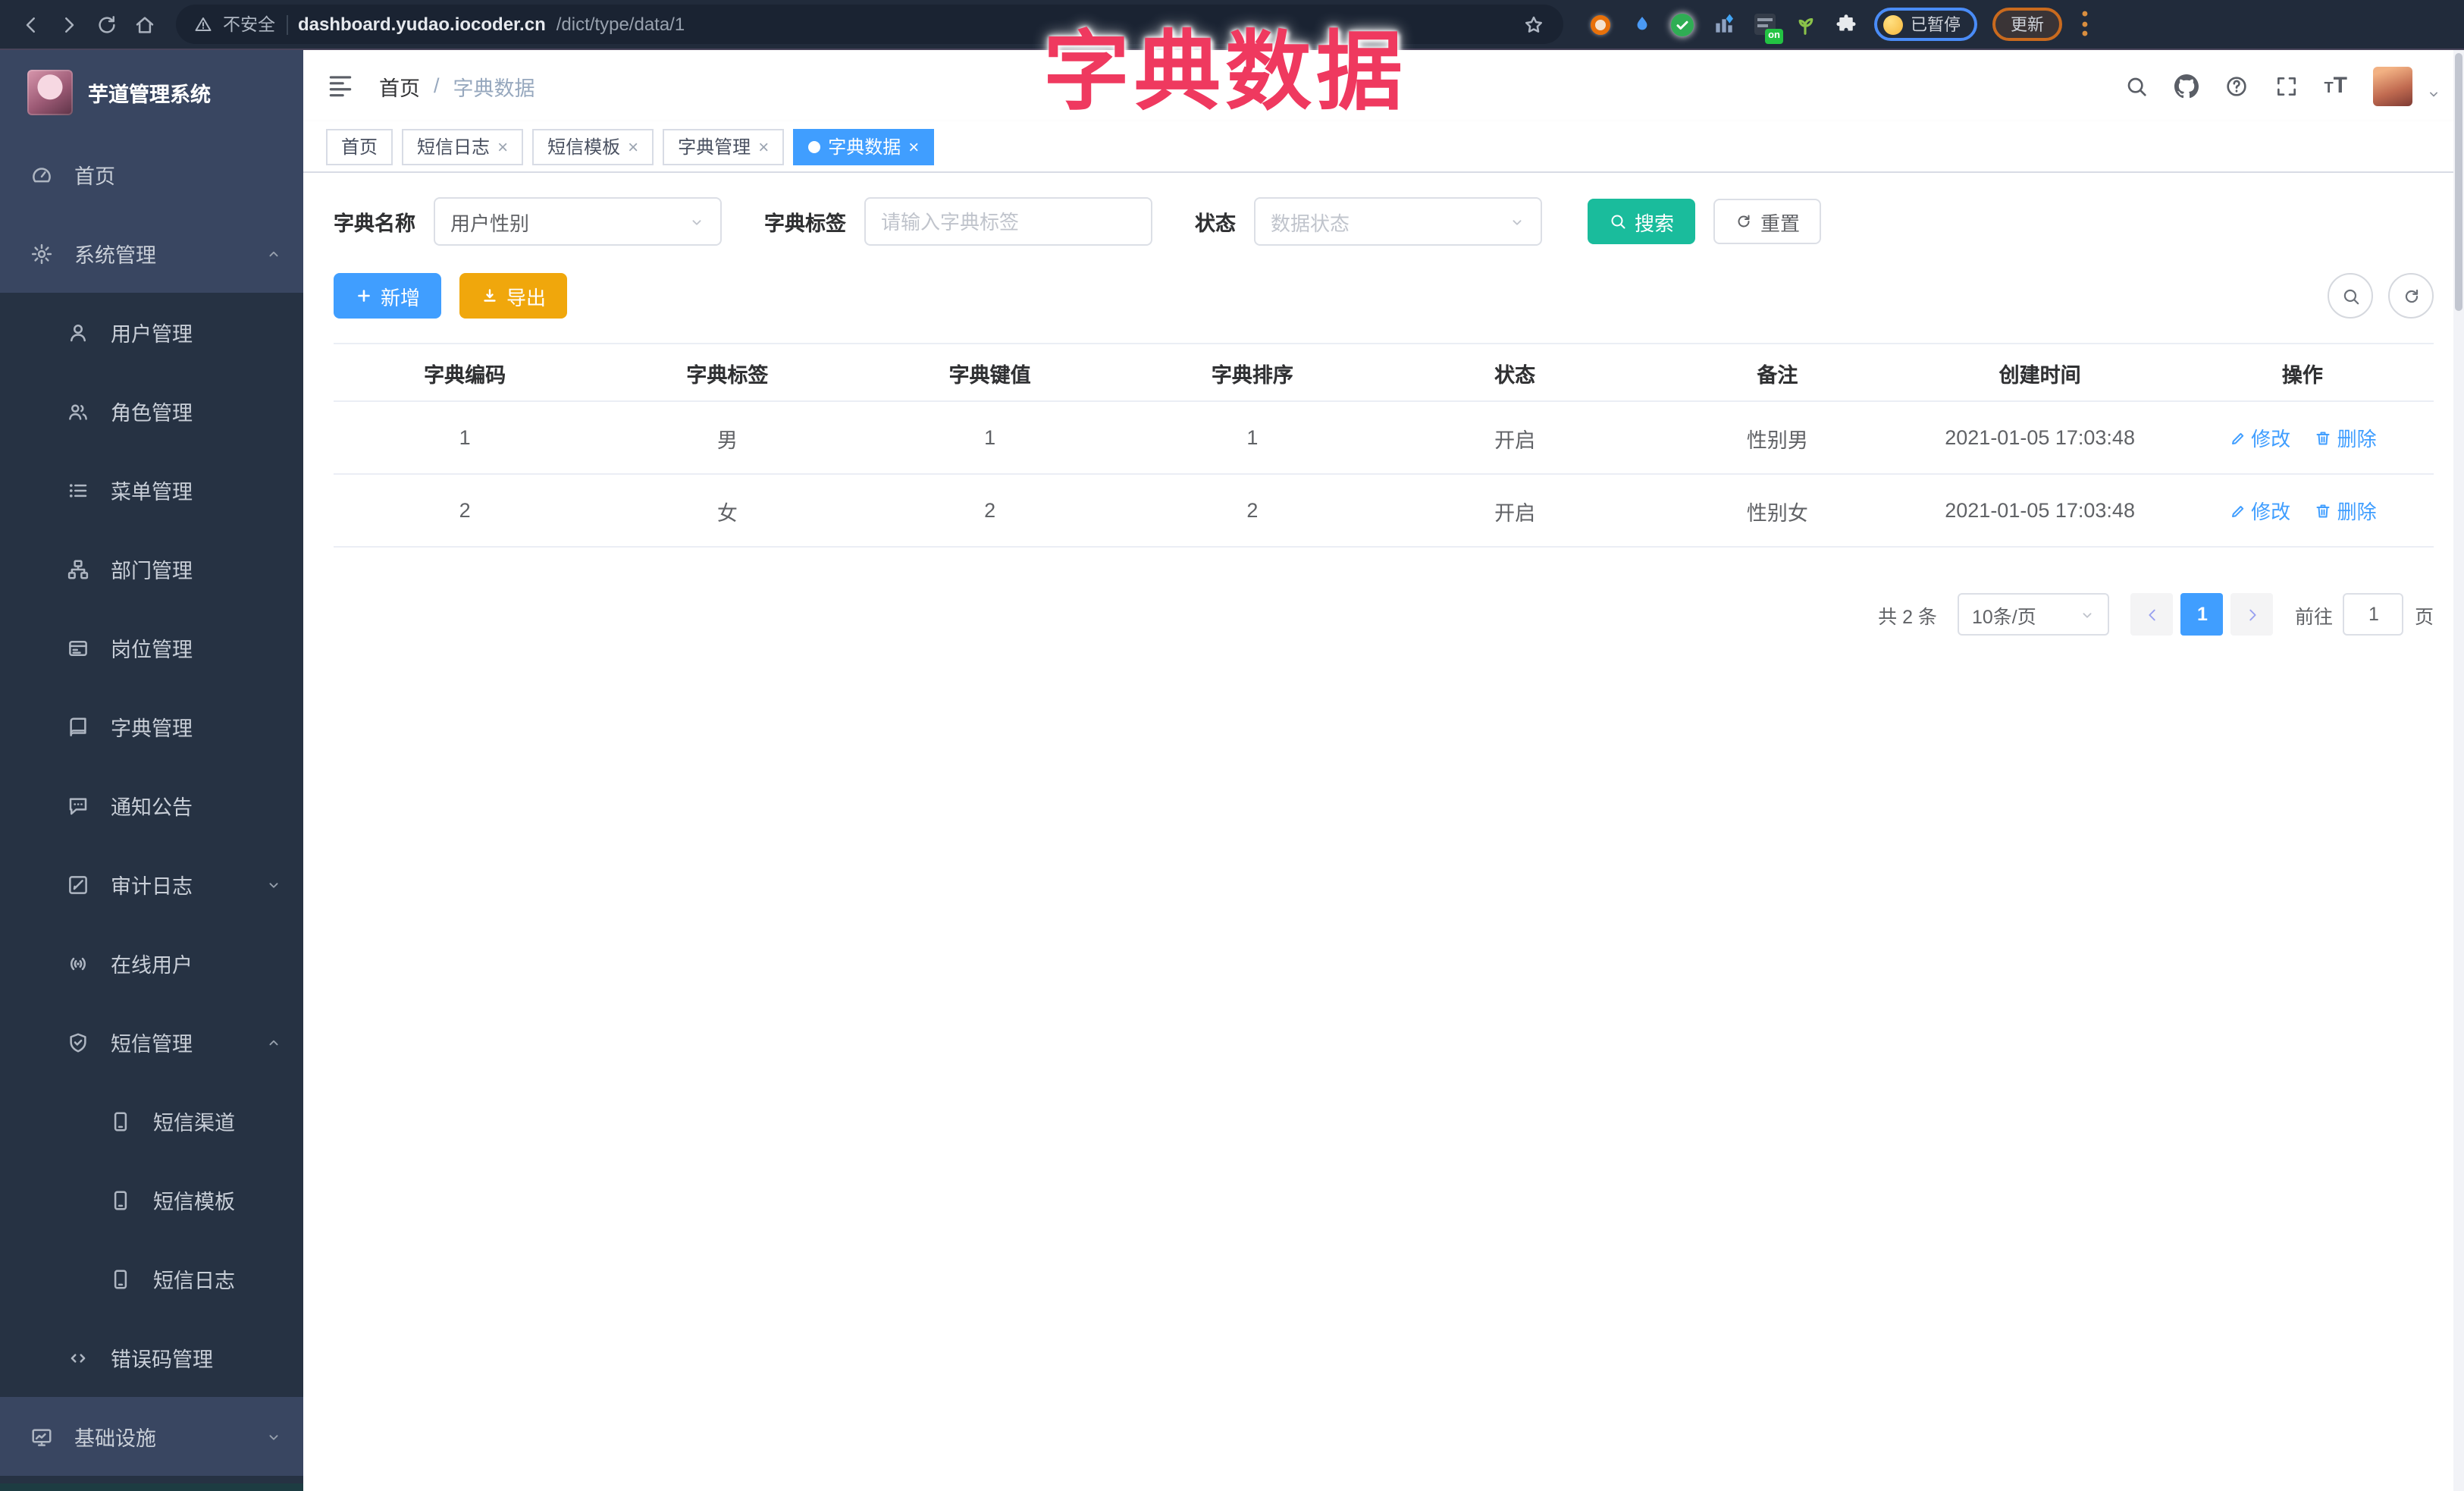  I want to click on extension-sprout-icon, so click(1805, 24).